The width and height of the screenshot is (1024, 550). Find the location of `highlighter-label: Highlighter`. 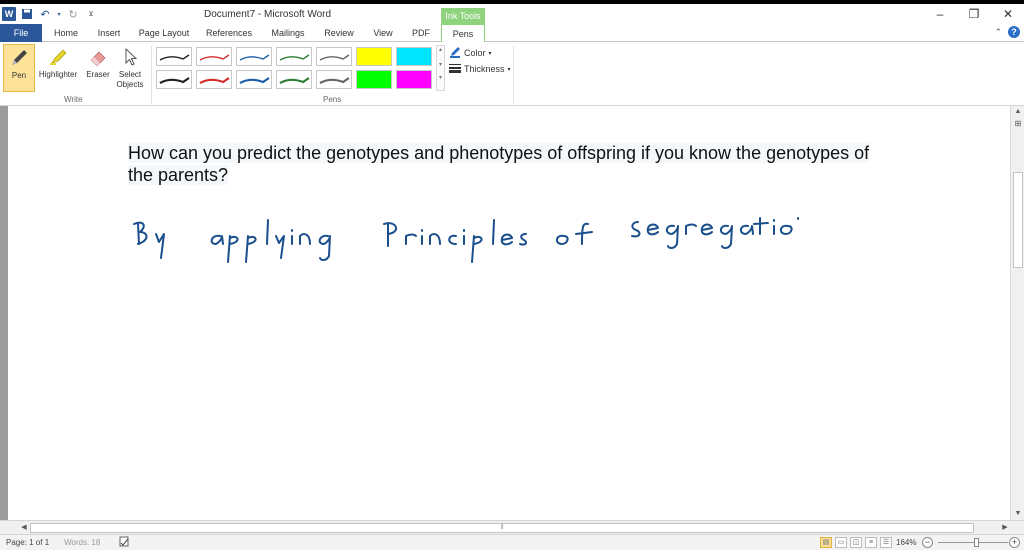

highlighter-label: Highlighter is located at coordinates (58, 74).